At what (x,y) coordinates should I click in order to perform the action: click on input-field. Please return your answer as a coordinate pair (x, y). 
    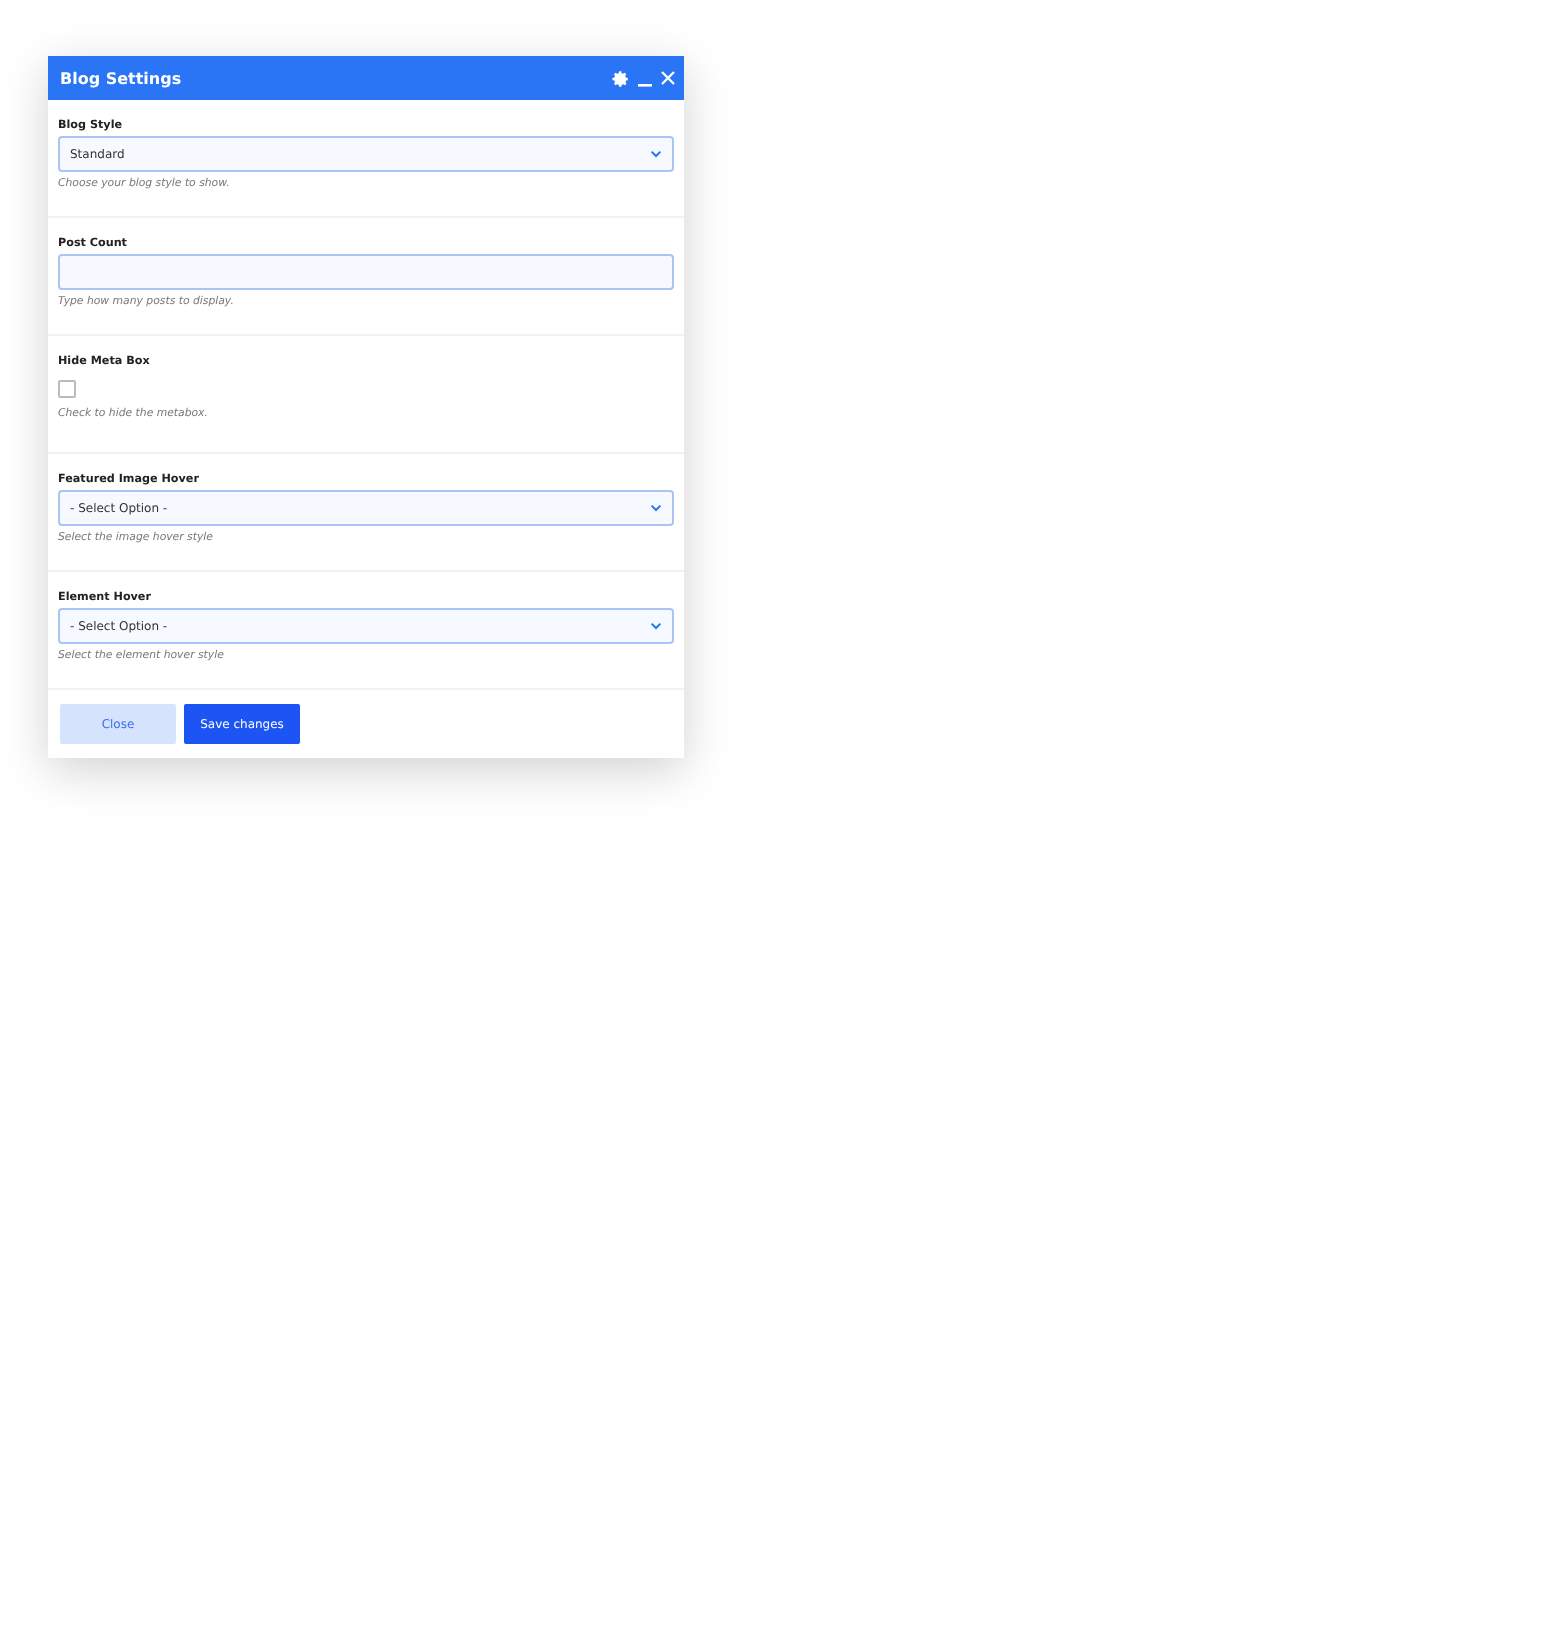
    Looking at the image, I should click on (366, 272).